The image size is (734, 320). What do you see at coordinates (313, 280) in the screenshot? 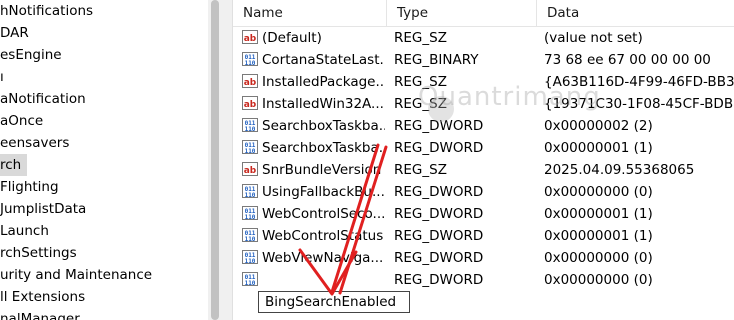
I see `value-name-cell: 011 110` at bounding box center [313, 280].